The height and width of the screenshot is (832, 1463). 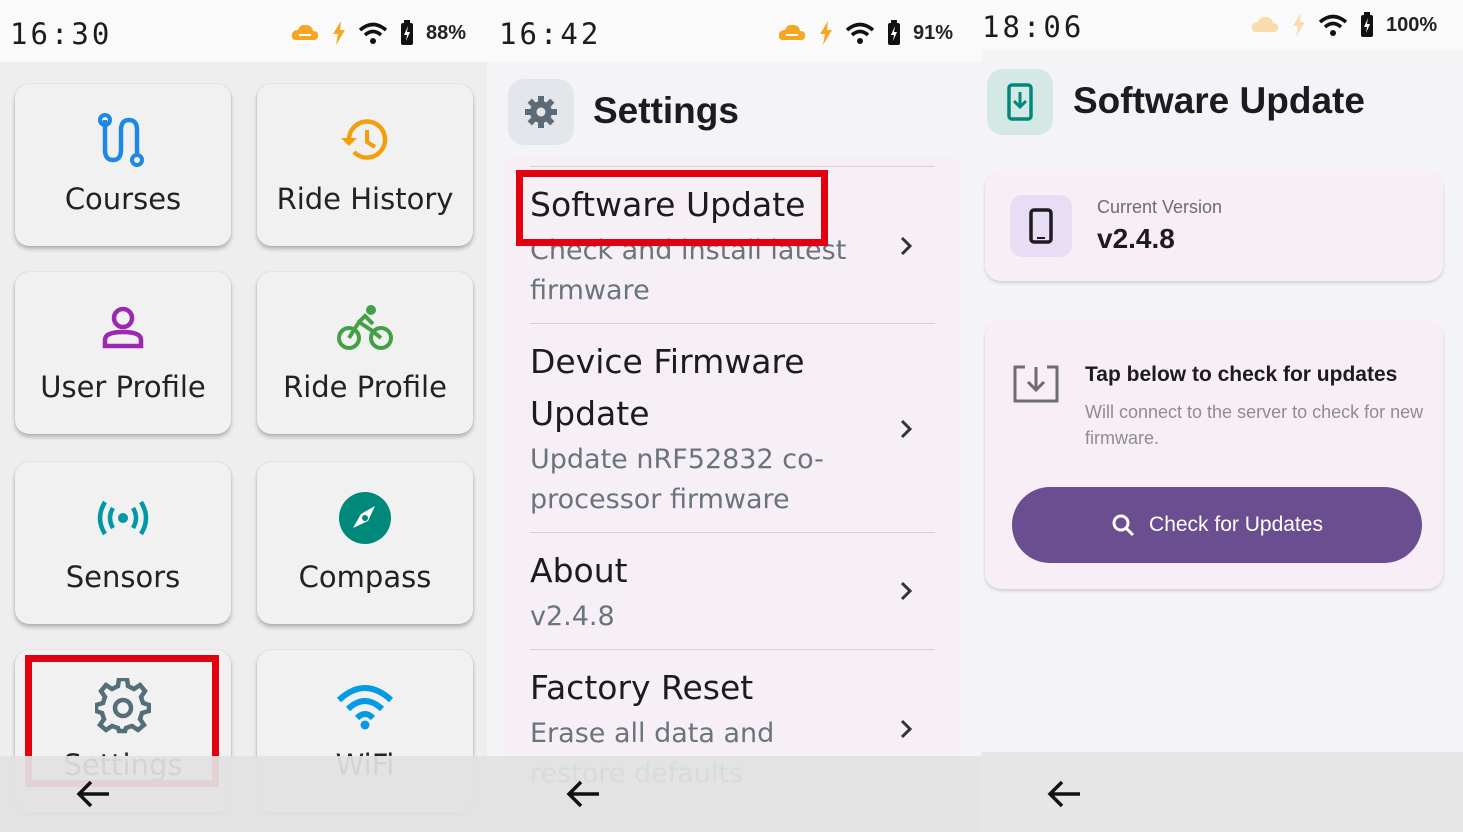 What do you see at coordinates (365, 577) in the screenshot?
I see `tile-label: Compass` at bounding box center [365, 577].